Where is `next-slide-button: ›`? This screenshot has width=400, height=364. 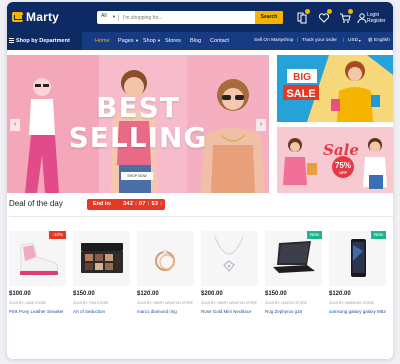
next-slide-button: › is located at coordinates (261, 125).